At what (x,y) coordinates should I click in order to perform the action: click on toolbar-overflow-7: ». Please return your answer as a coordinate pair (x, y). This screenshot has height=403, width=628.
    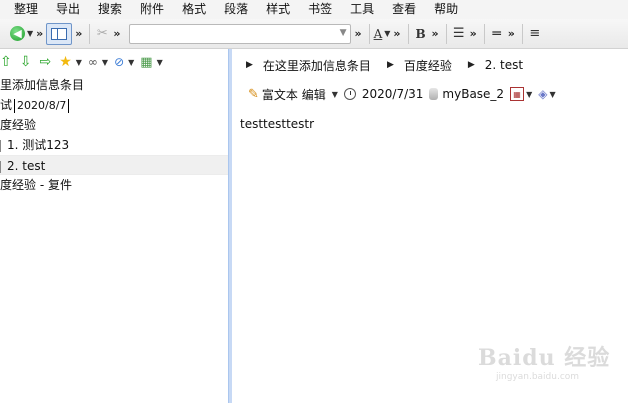
    Looking at the image, I should click on (473, 33).